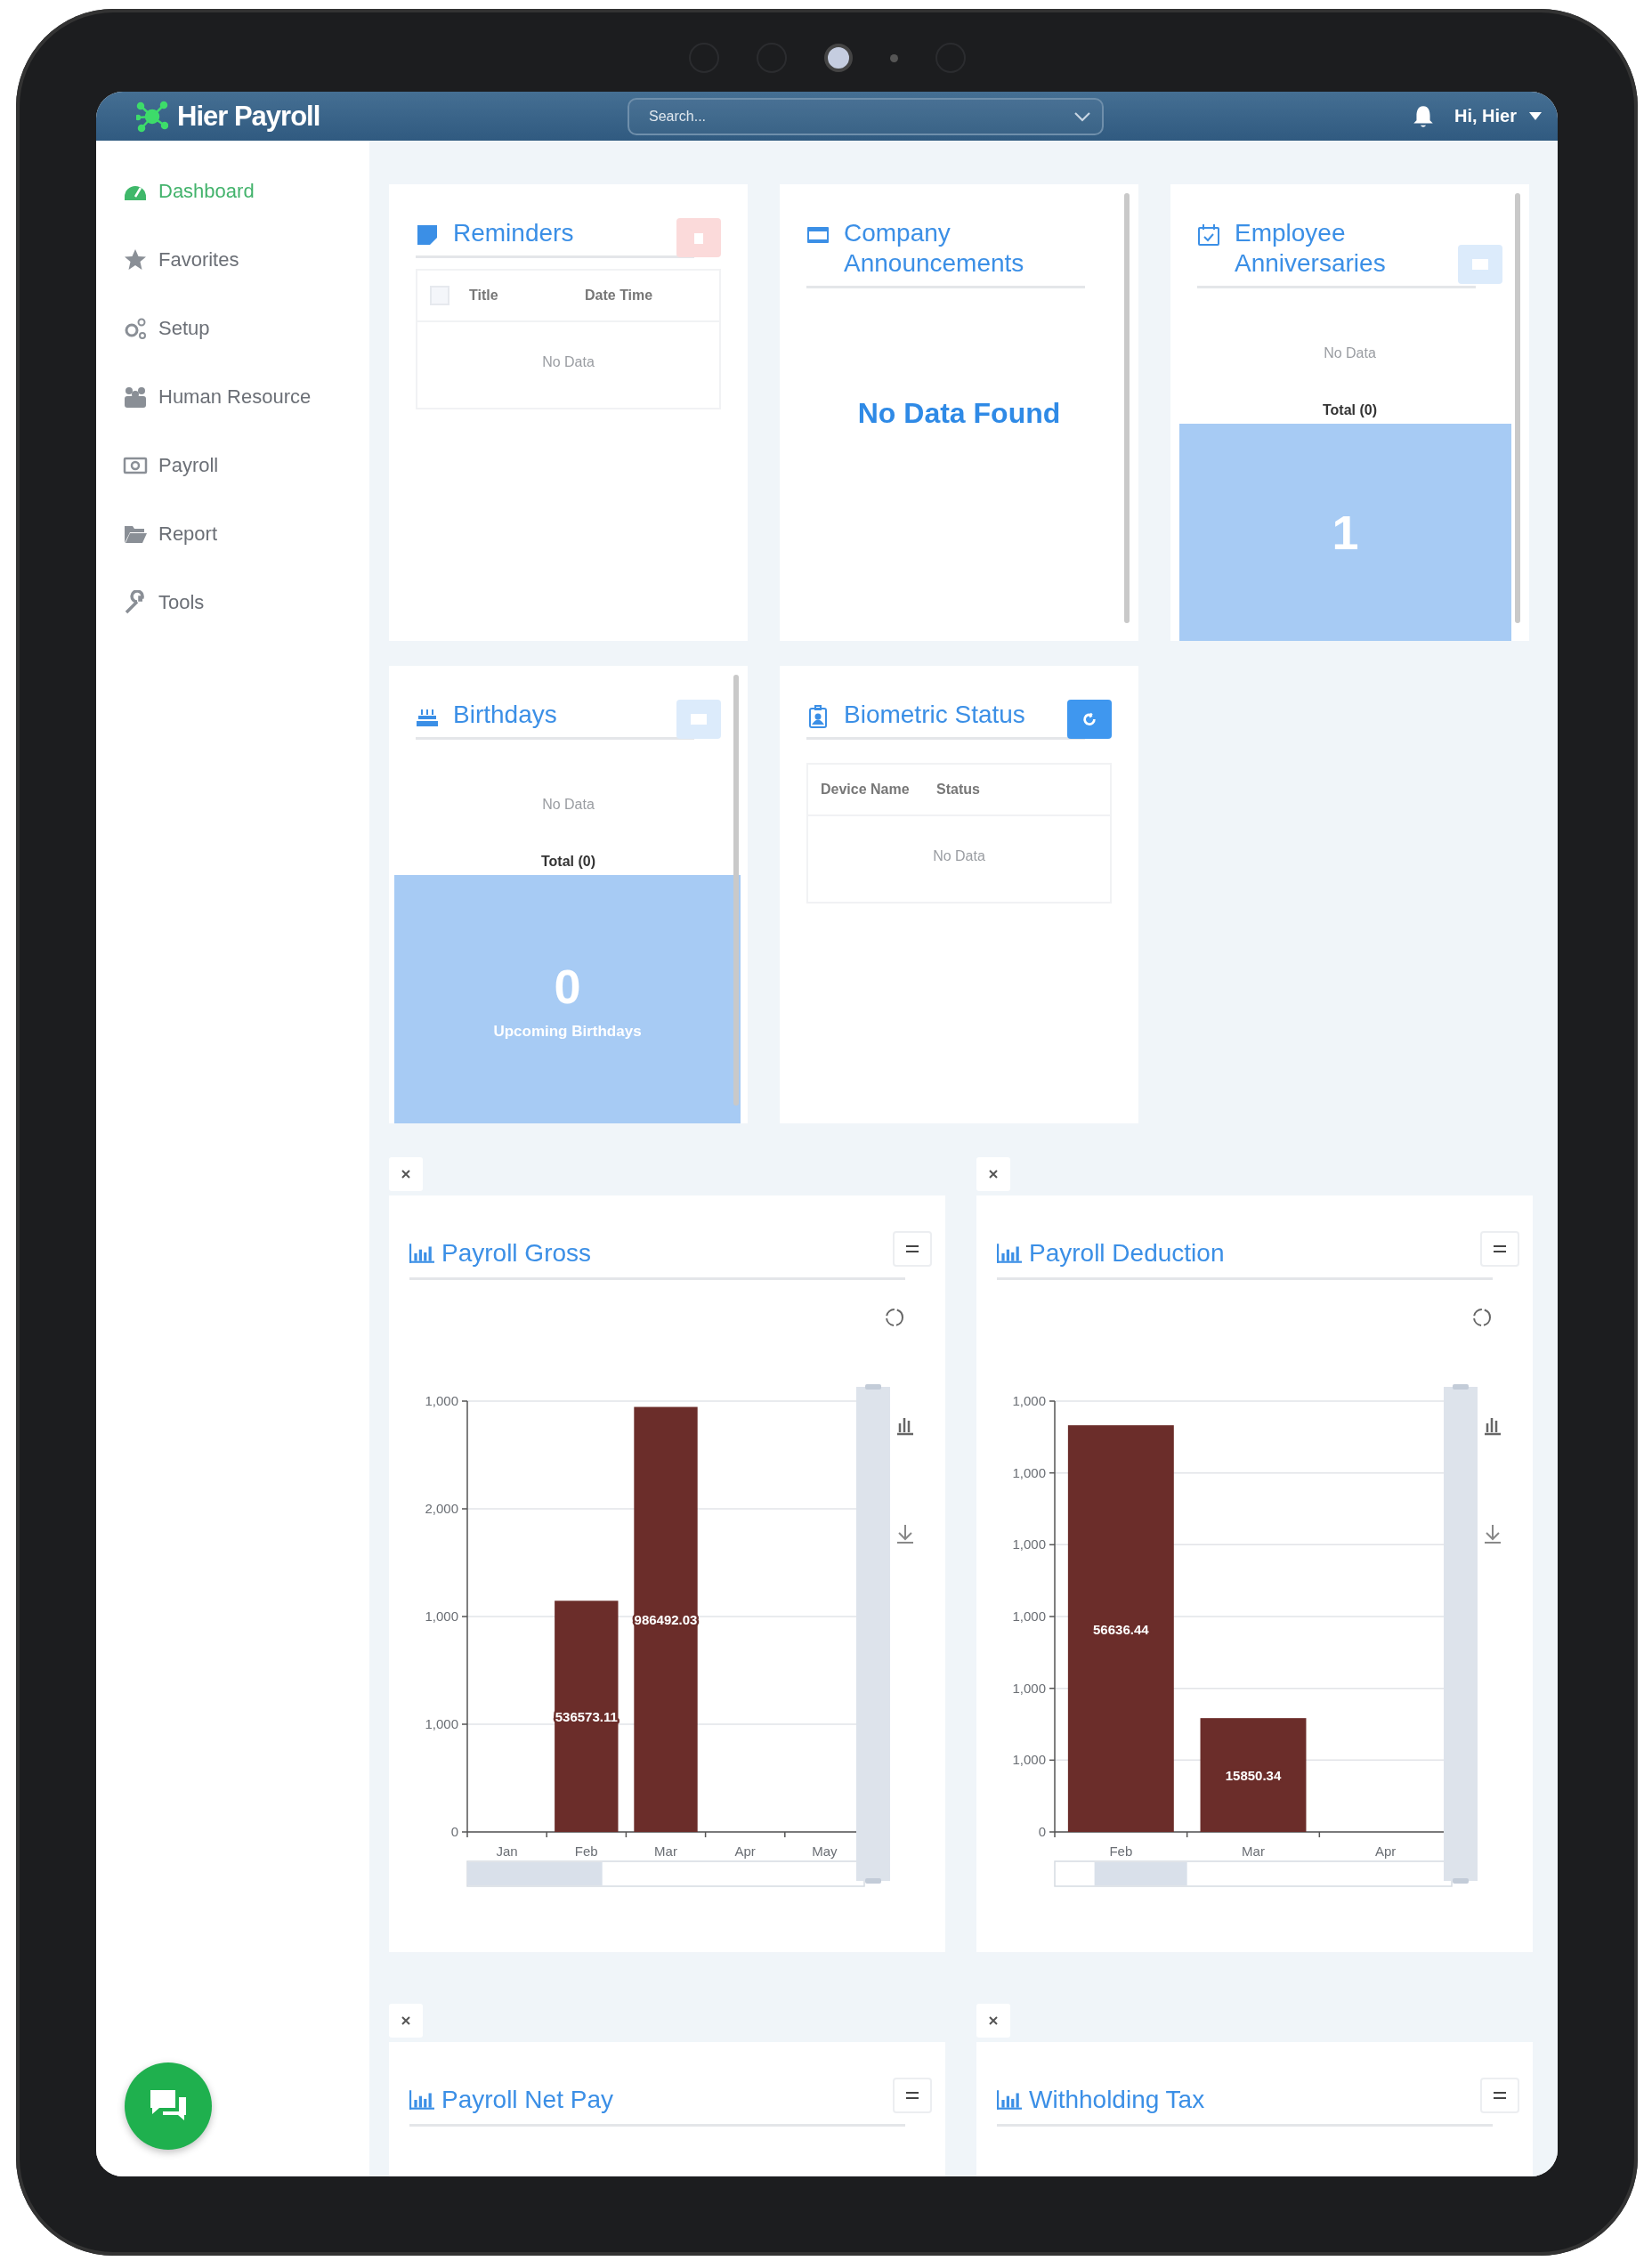  Describe the element at coordinates (427, 235) in the screenshot. I see `note-icon` at that location.